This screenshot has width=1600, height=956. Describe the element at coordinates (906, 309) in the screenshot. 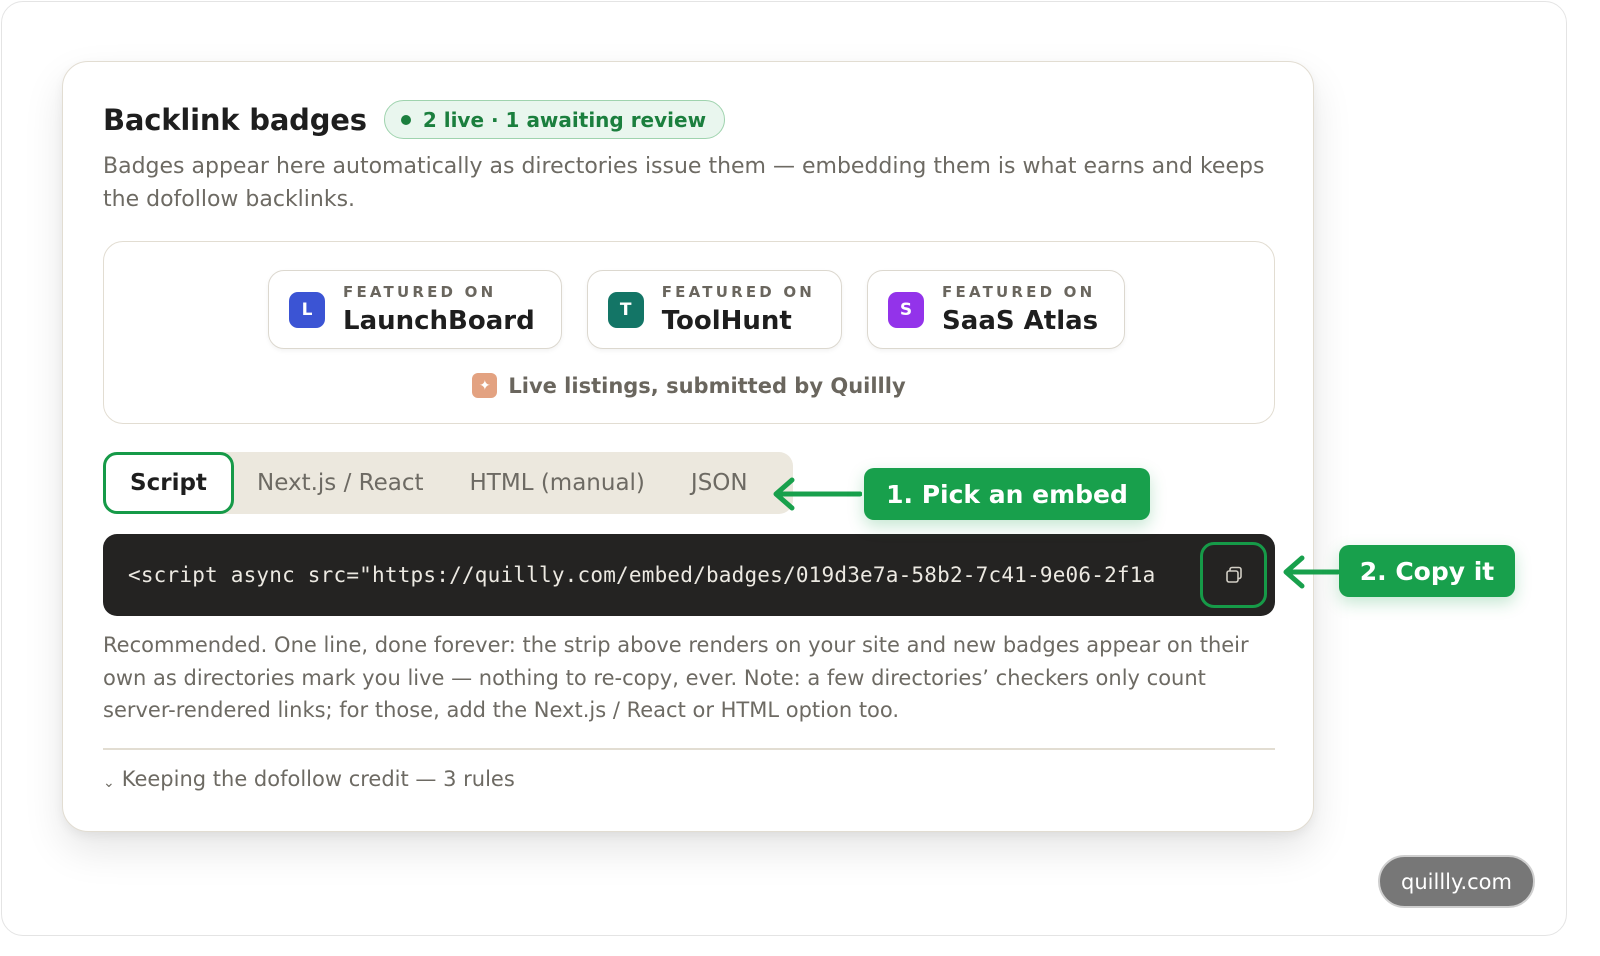

I see `saas-atlas-logo-icon: S` at that location.